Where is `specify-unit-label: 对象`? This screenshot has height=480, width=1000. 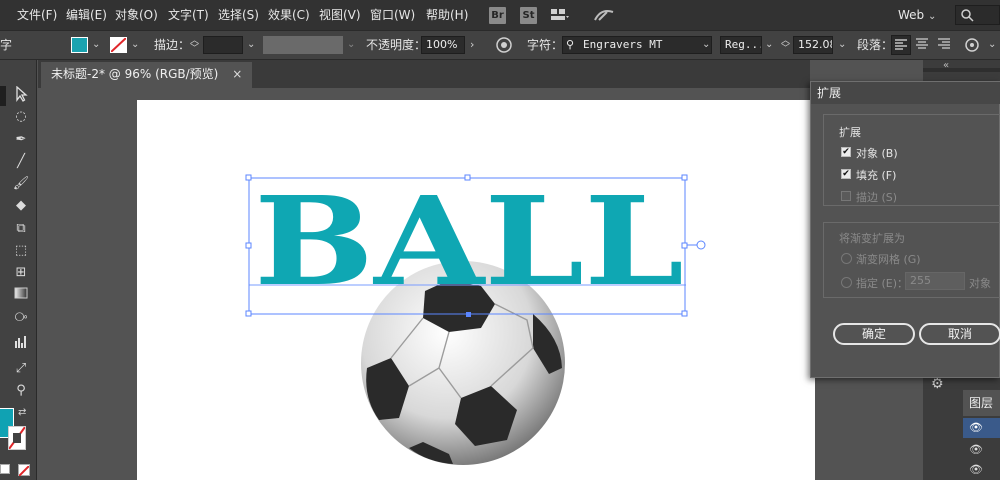
specify-unit-label: 对象 is located at coordinates (980, 283).